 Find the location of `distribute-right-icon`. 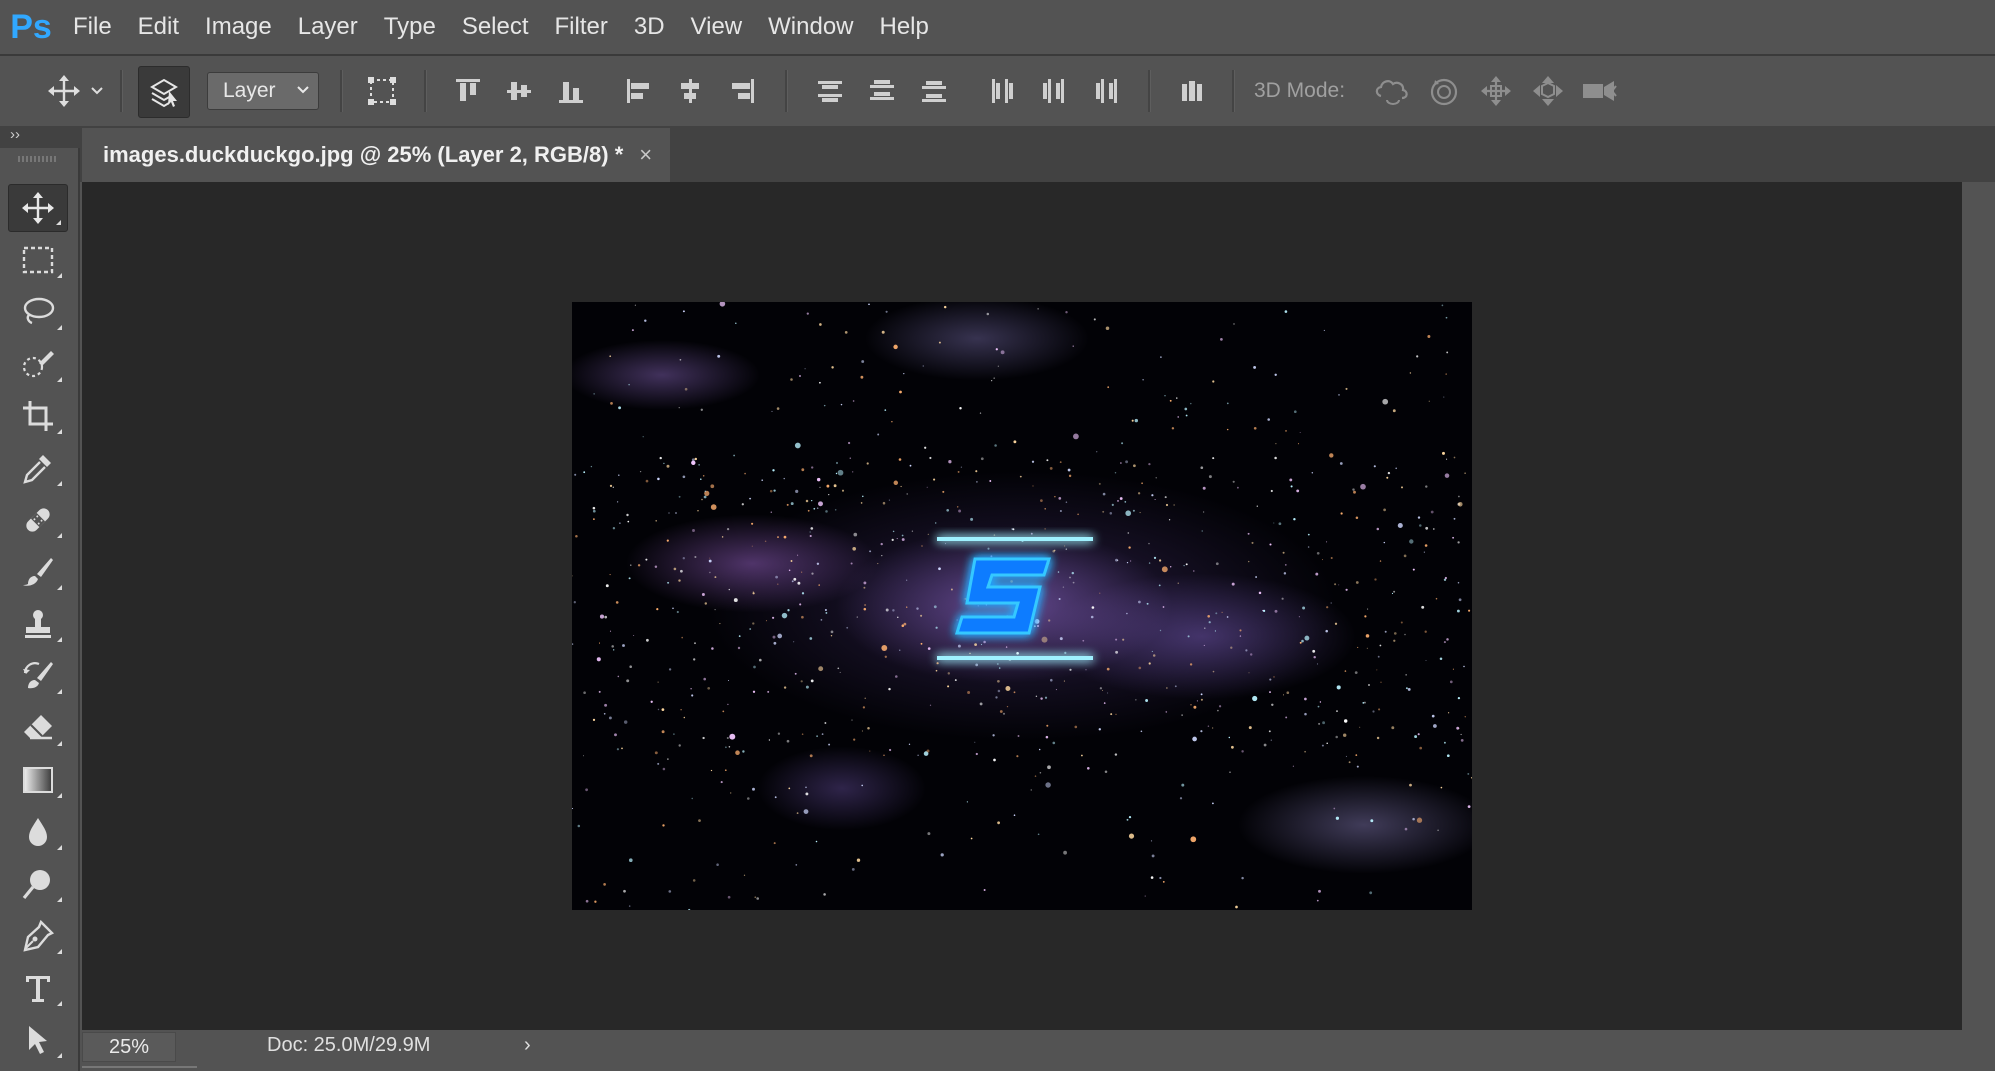

distribute-right-icon is located at coordinates (1106, 91).